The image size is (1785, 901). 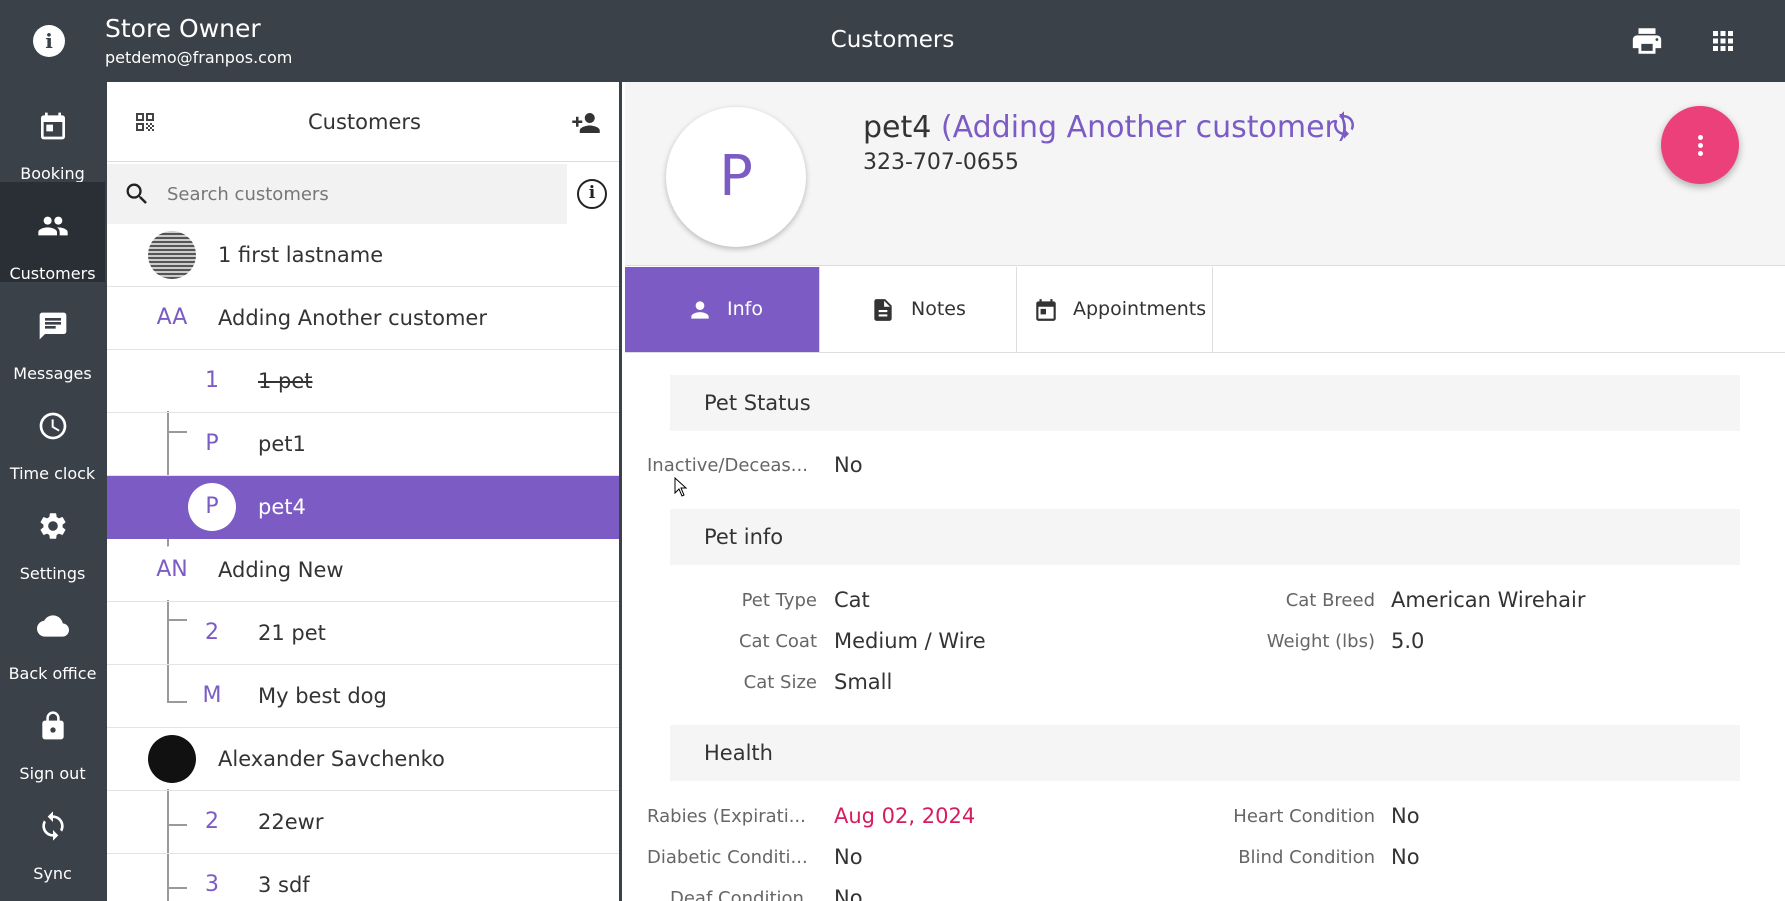 What do you see at coordinates (292, 633) in the screenshot?
I see `list-item-label: 21 pet` at bounding box center [292, 633].